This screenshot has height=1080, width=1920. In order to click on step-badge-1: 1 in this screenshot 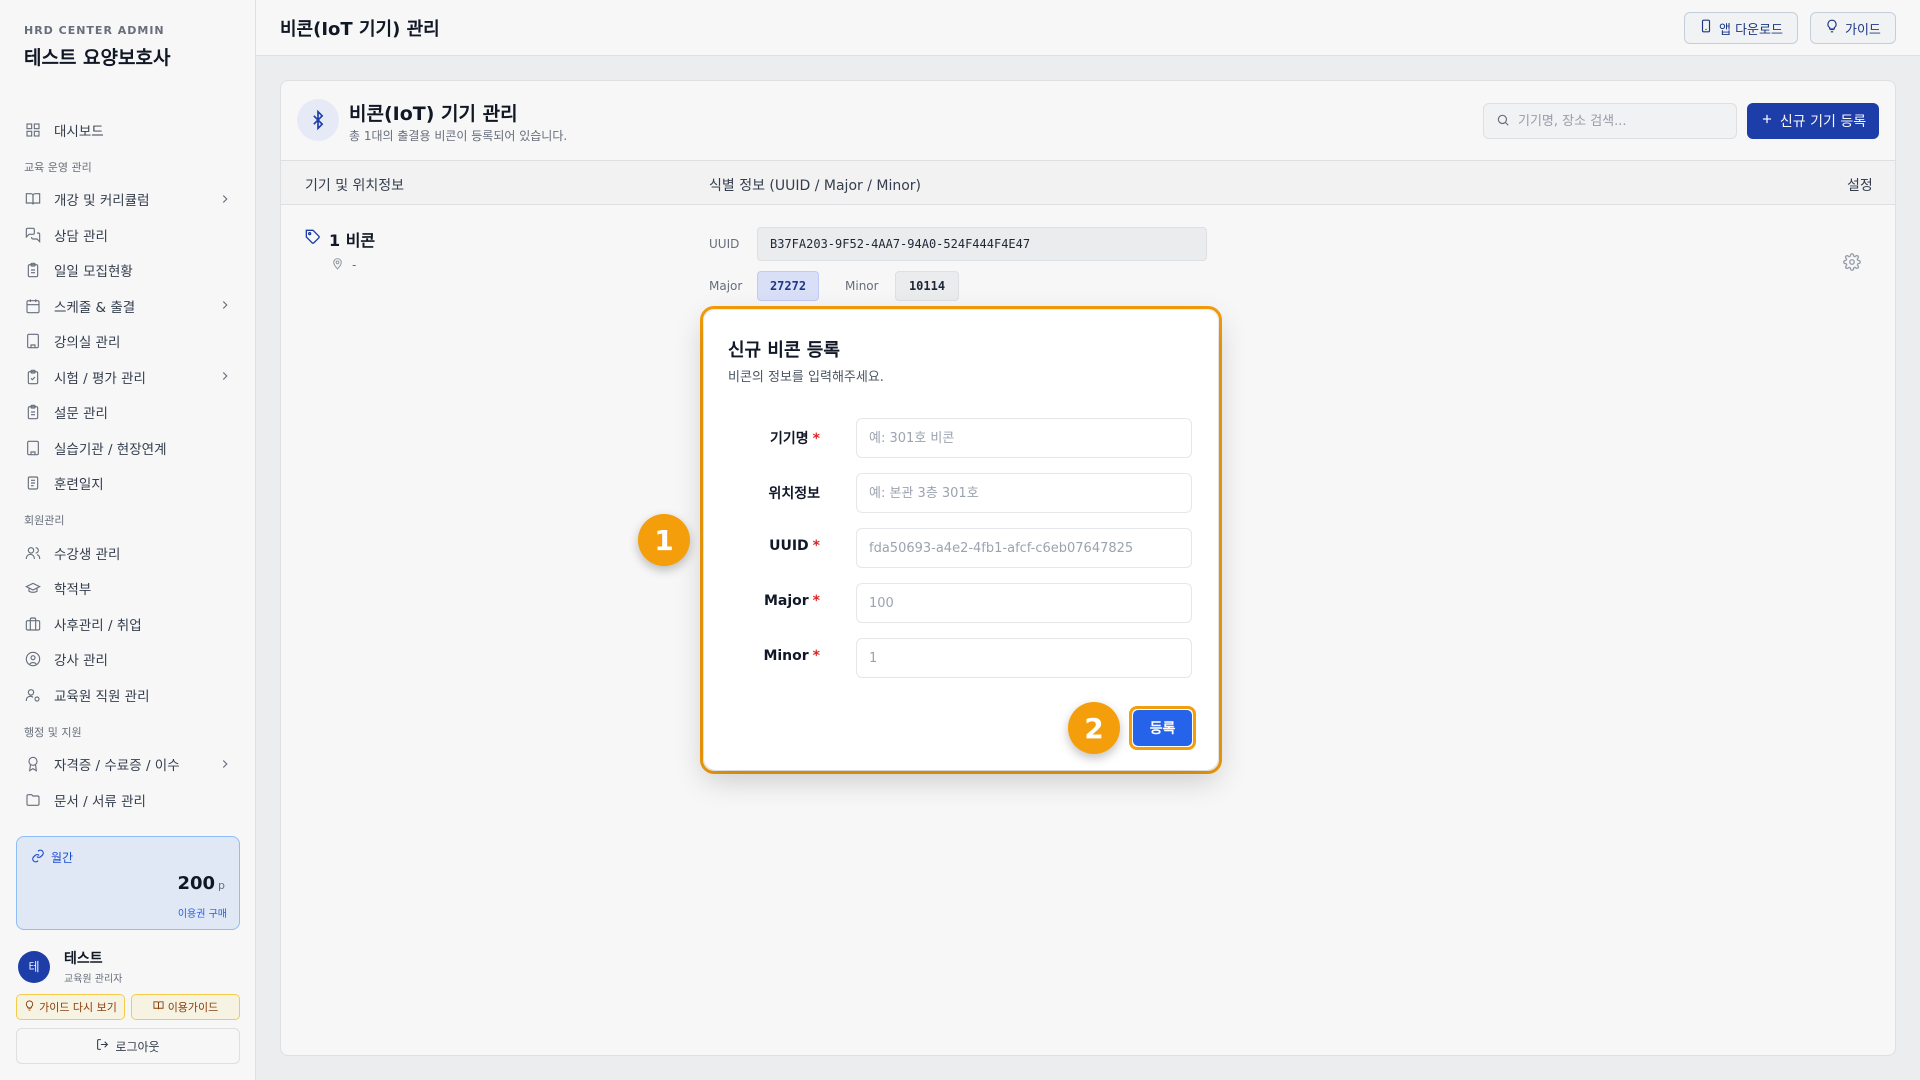, I will do `click(664, 540)`.